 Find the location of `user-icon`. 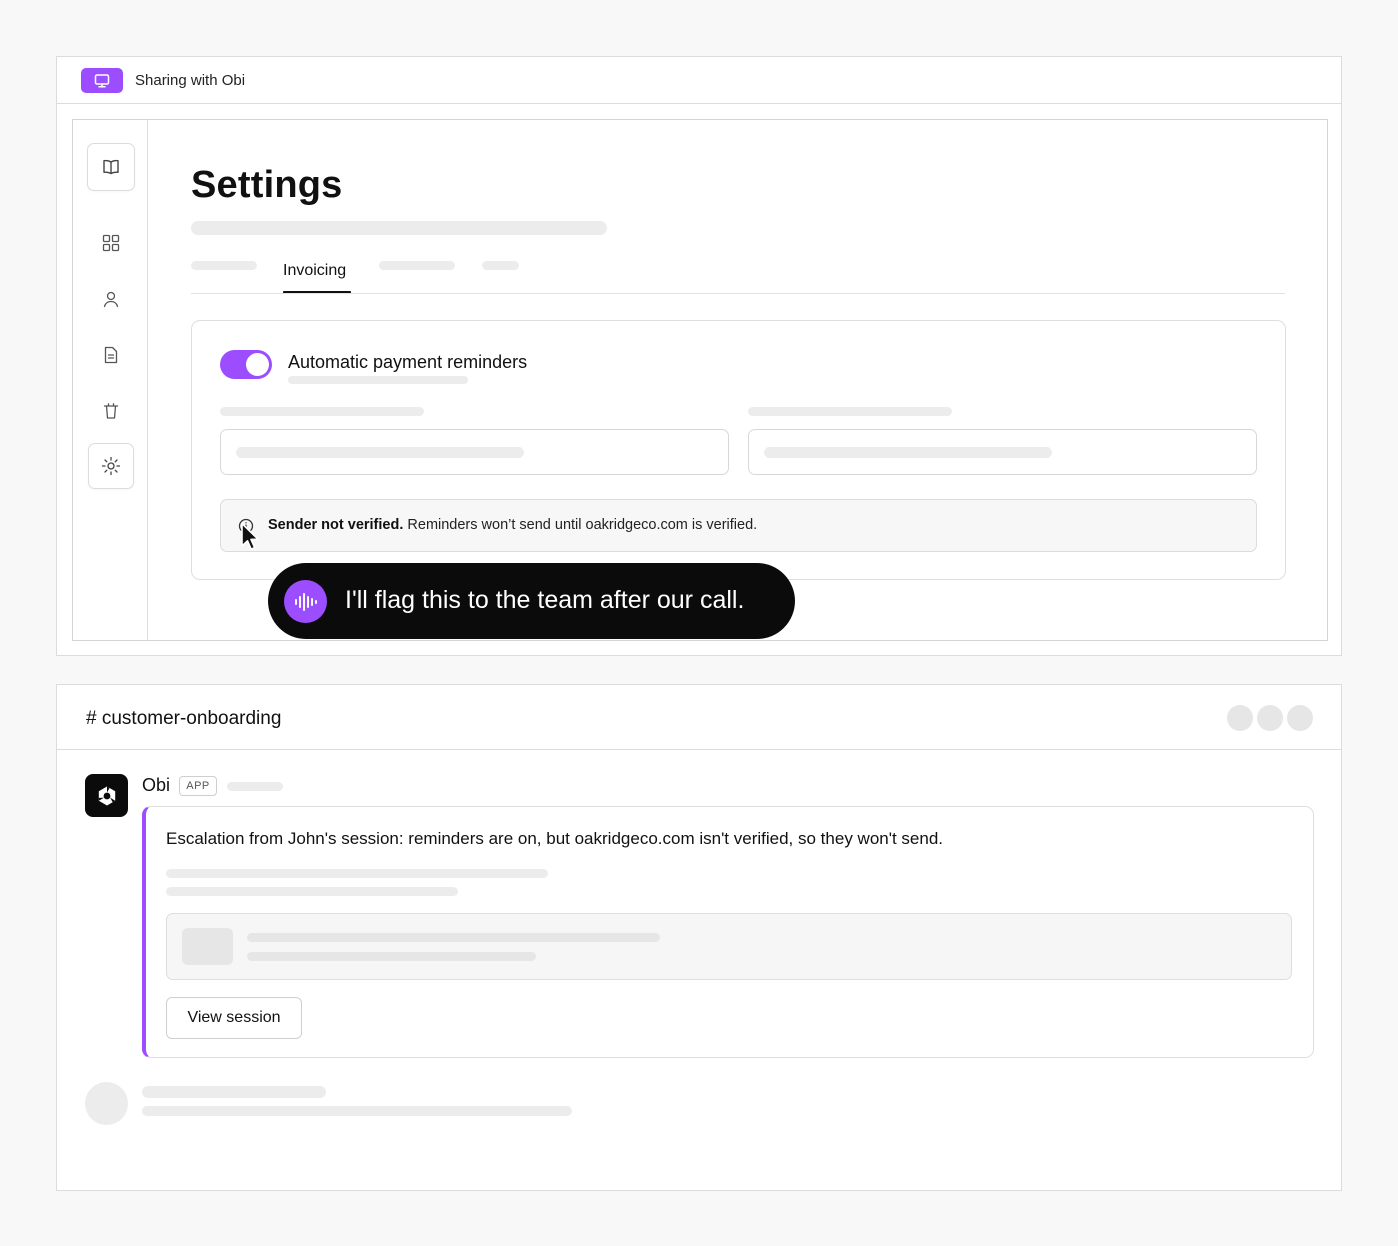

user-icon is located at coordinates (111, 299).